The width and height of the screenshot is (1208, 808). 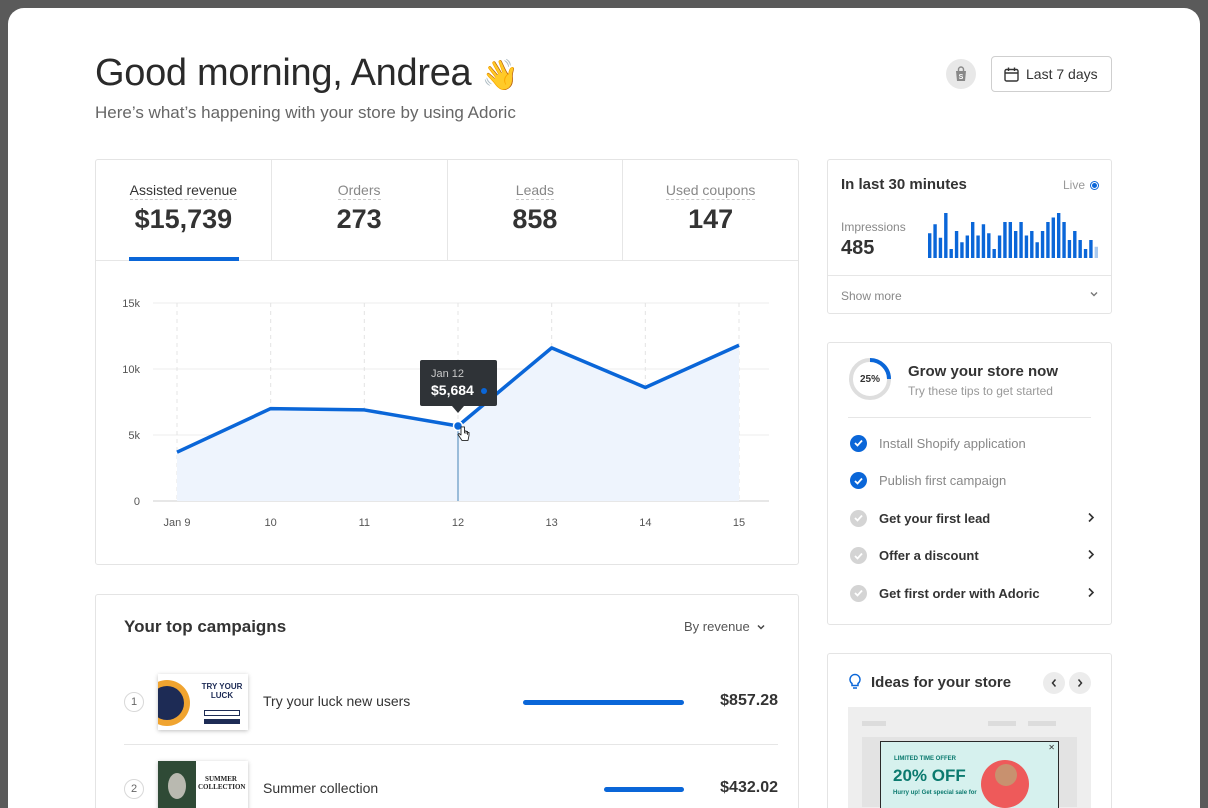 I want to click on date-range-button: Last 7 days, so click(x=1051, y=74).